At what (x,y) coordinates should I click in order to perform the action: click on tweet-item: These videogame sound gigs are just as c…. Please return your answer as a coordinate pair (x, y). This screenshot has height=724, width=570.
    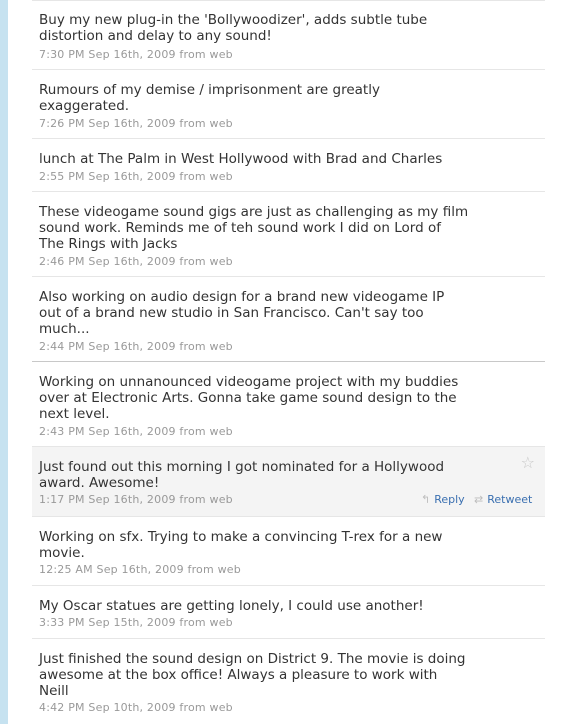
    Looking at the image, I should click on (288, 234).